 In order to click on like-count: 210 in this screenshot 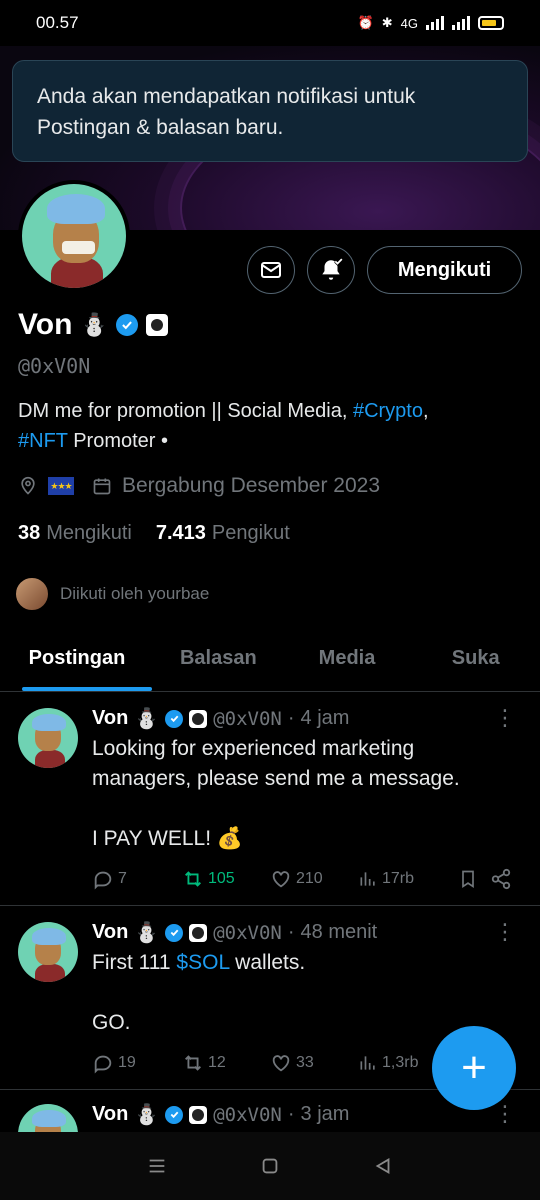, I will do `click(309, 878)`.